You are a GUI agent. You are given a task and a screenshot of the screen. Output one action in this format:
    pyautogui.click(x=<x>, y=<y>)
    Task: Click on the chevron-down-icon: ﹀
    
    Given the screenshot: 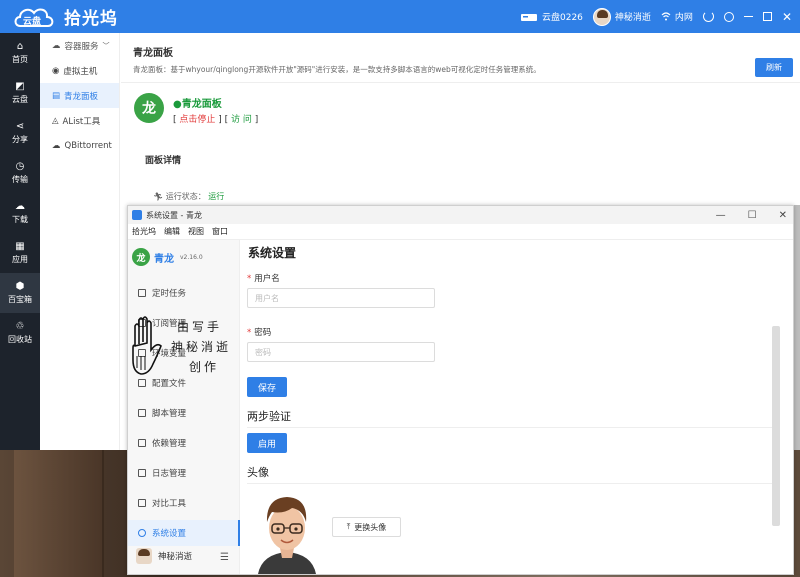 What is the action you would take?
    pyautogui.click(x=106, y=45)
    